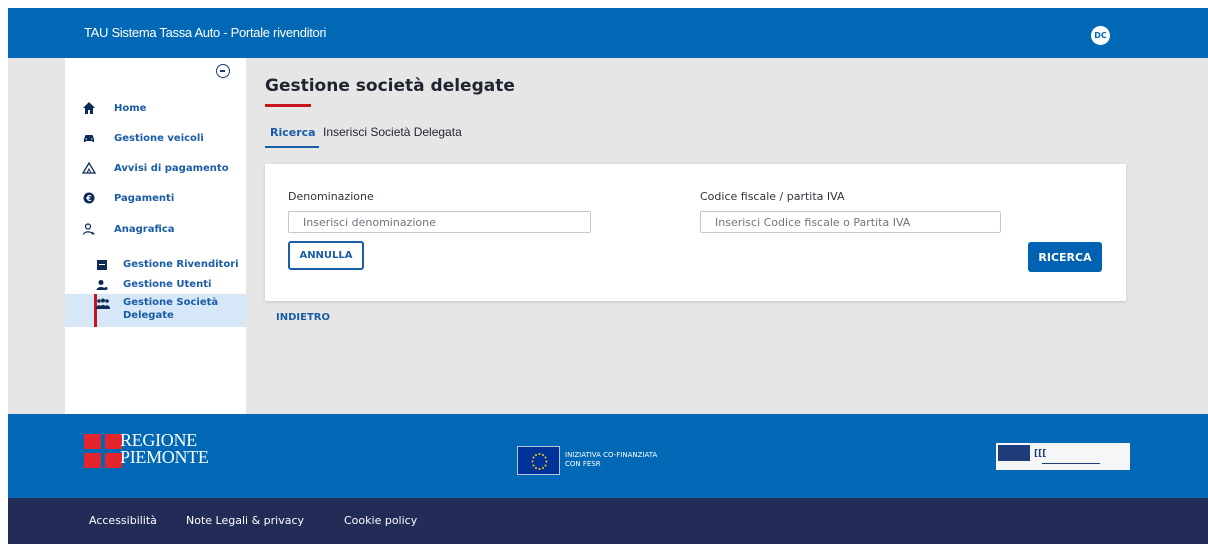 The width and height of the screenshot is (1208, 544). Describe the element at coordinates (1065, 257) in the screenshot. I see `ricerca-button: RICERCA` at that location.